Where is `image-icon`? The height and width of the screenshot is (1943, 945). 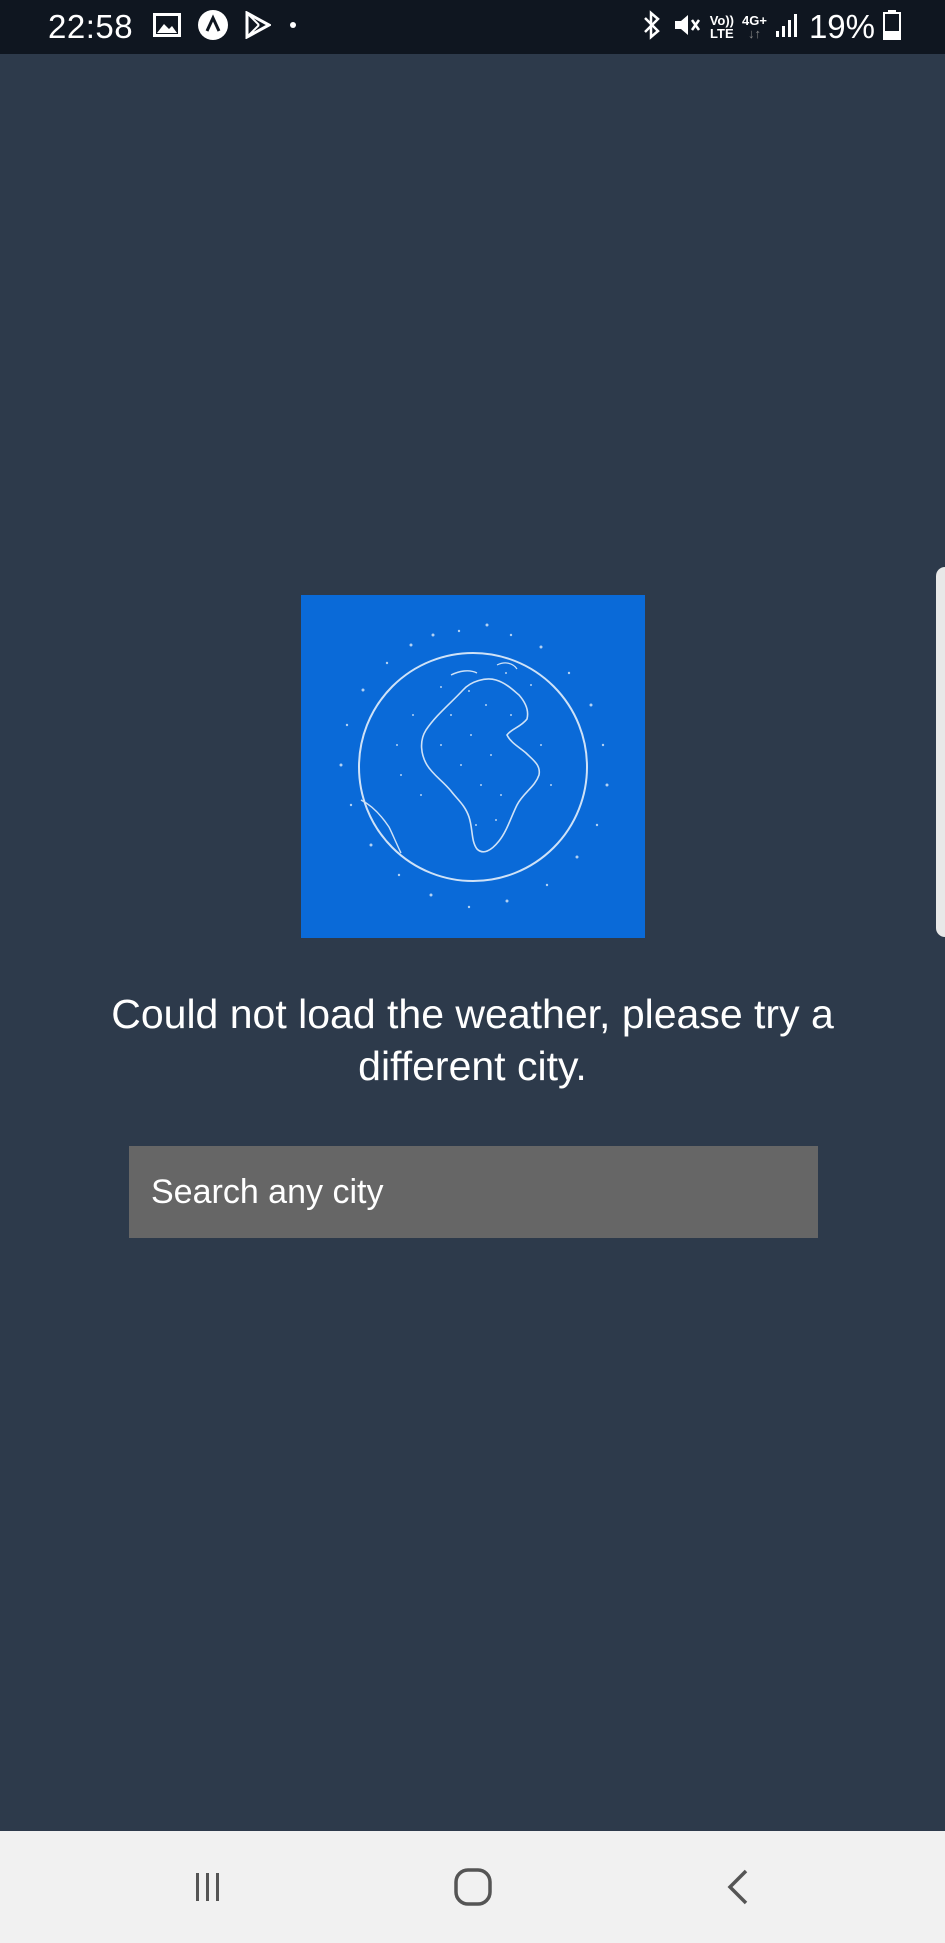 image-icon is located at coordinates (167, 27).